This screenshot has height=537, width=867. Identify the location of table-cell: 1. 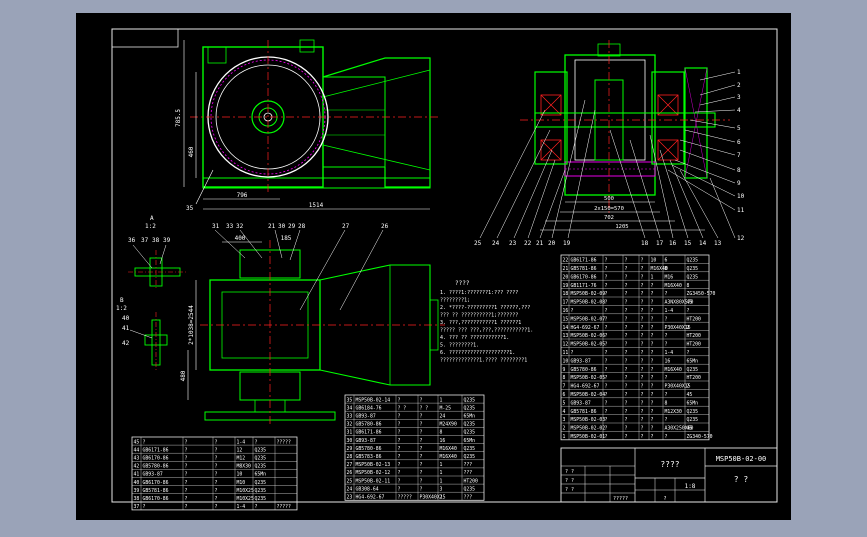
(564, 437).